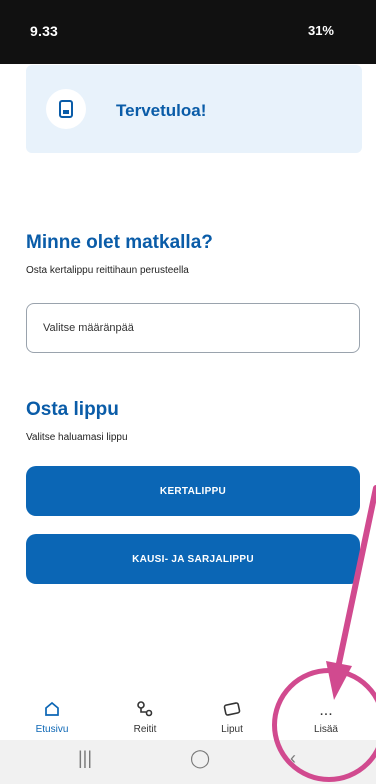 The width and height of the screenshot is (376, 784). What do you see at coordinates (52, 729) in the screenshot?
I see `nav-home-label: Etusivu` at bounding box center [52, 729].